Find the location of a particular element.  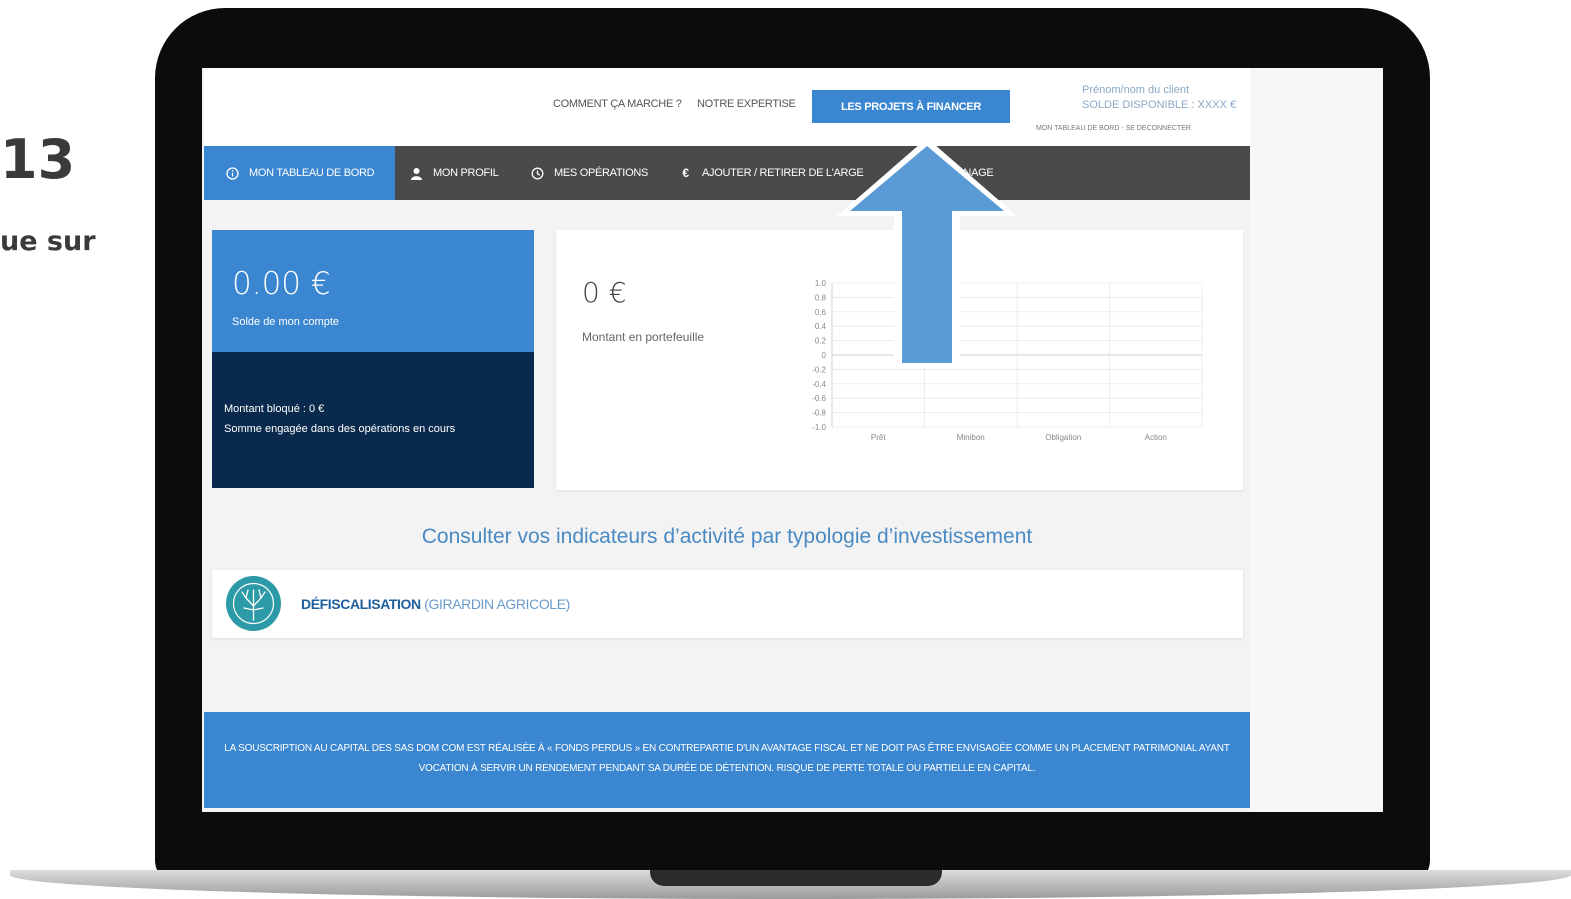

user-icon is located at coordinates (416, 173).